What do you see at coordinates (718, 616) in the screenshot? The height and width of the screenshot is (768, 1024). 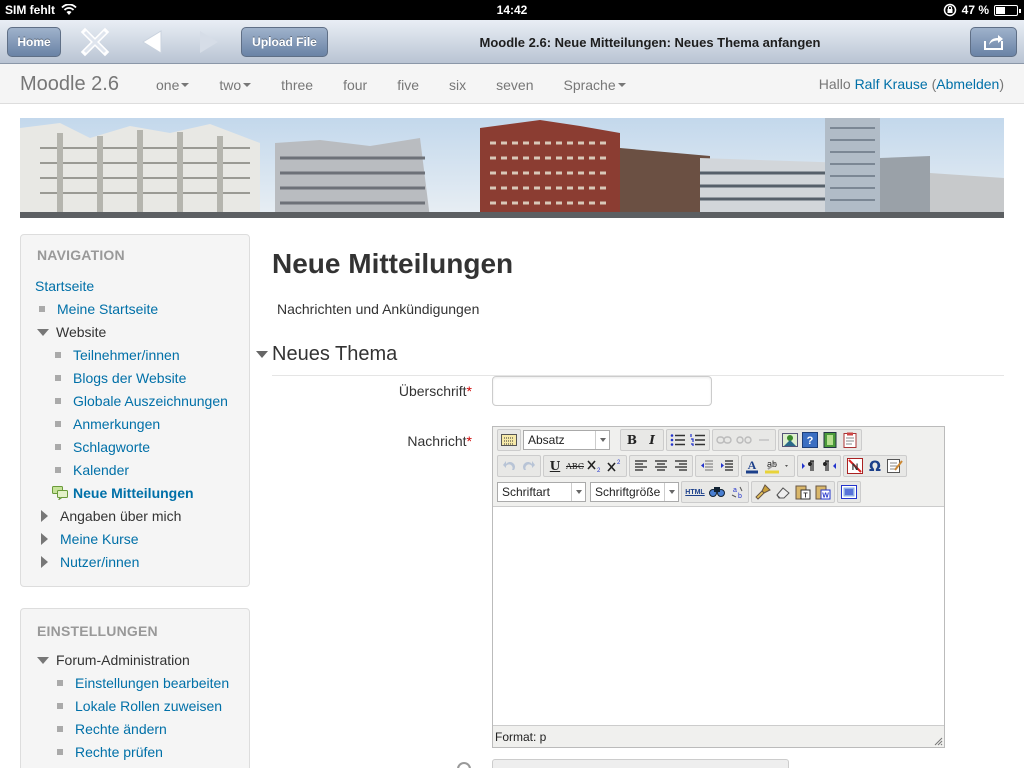 I see `editor-content-area` at bounding box center [718, 616].